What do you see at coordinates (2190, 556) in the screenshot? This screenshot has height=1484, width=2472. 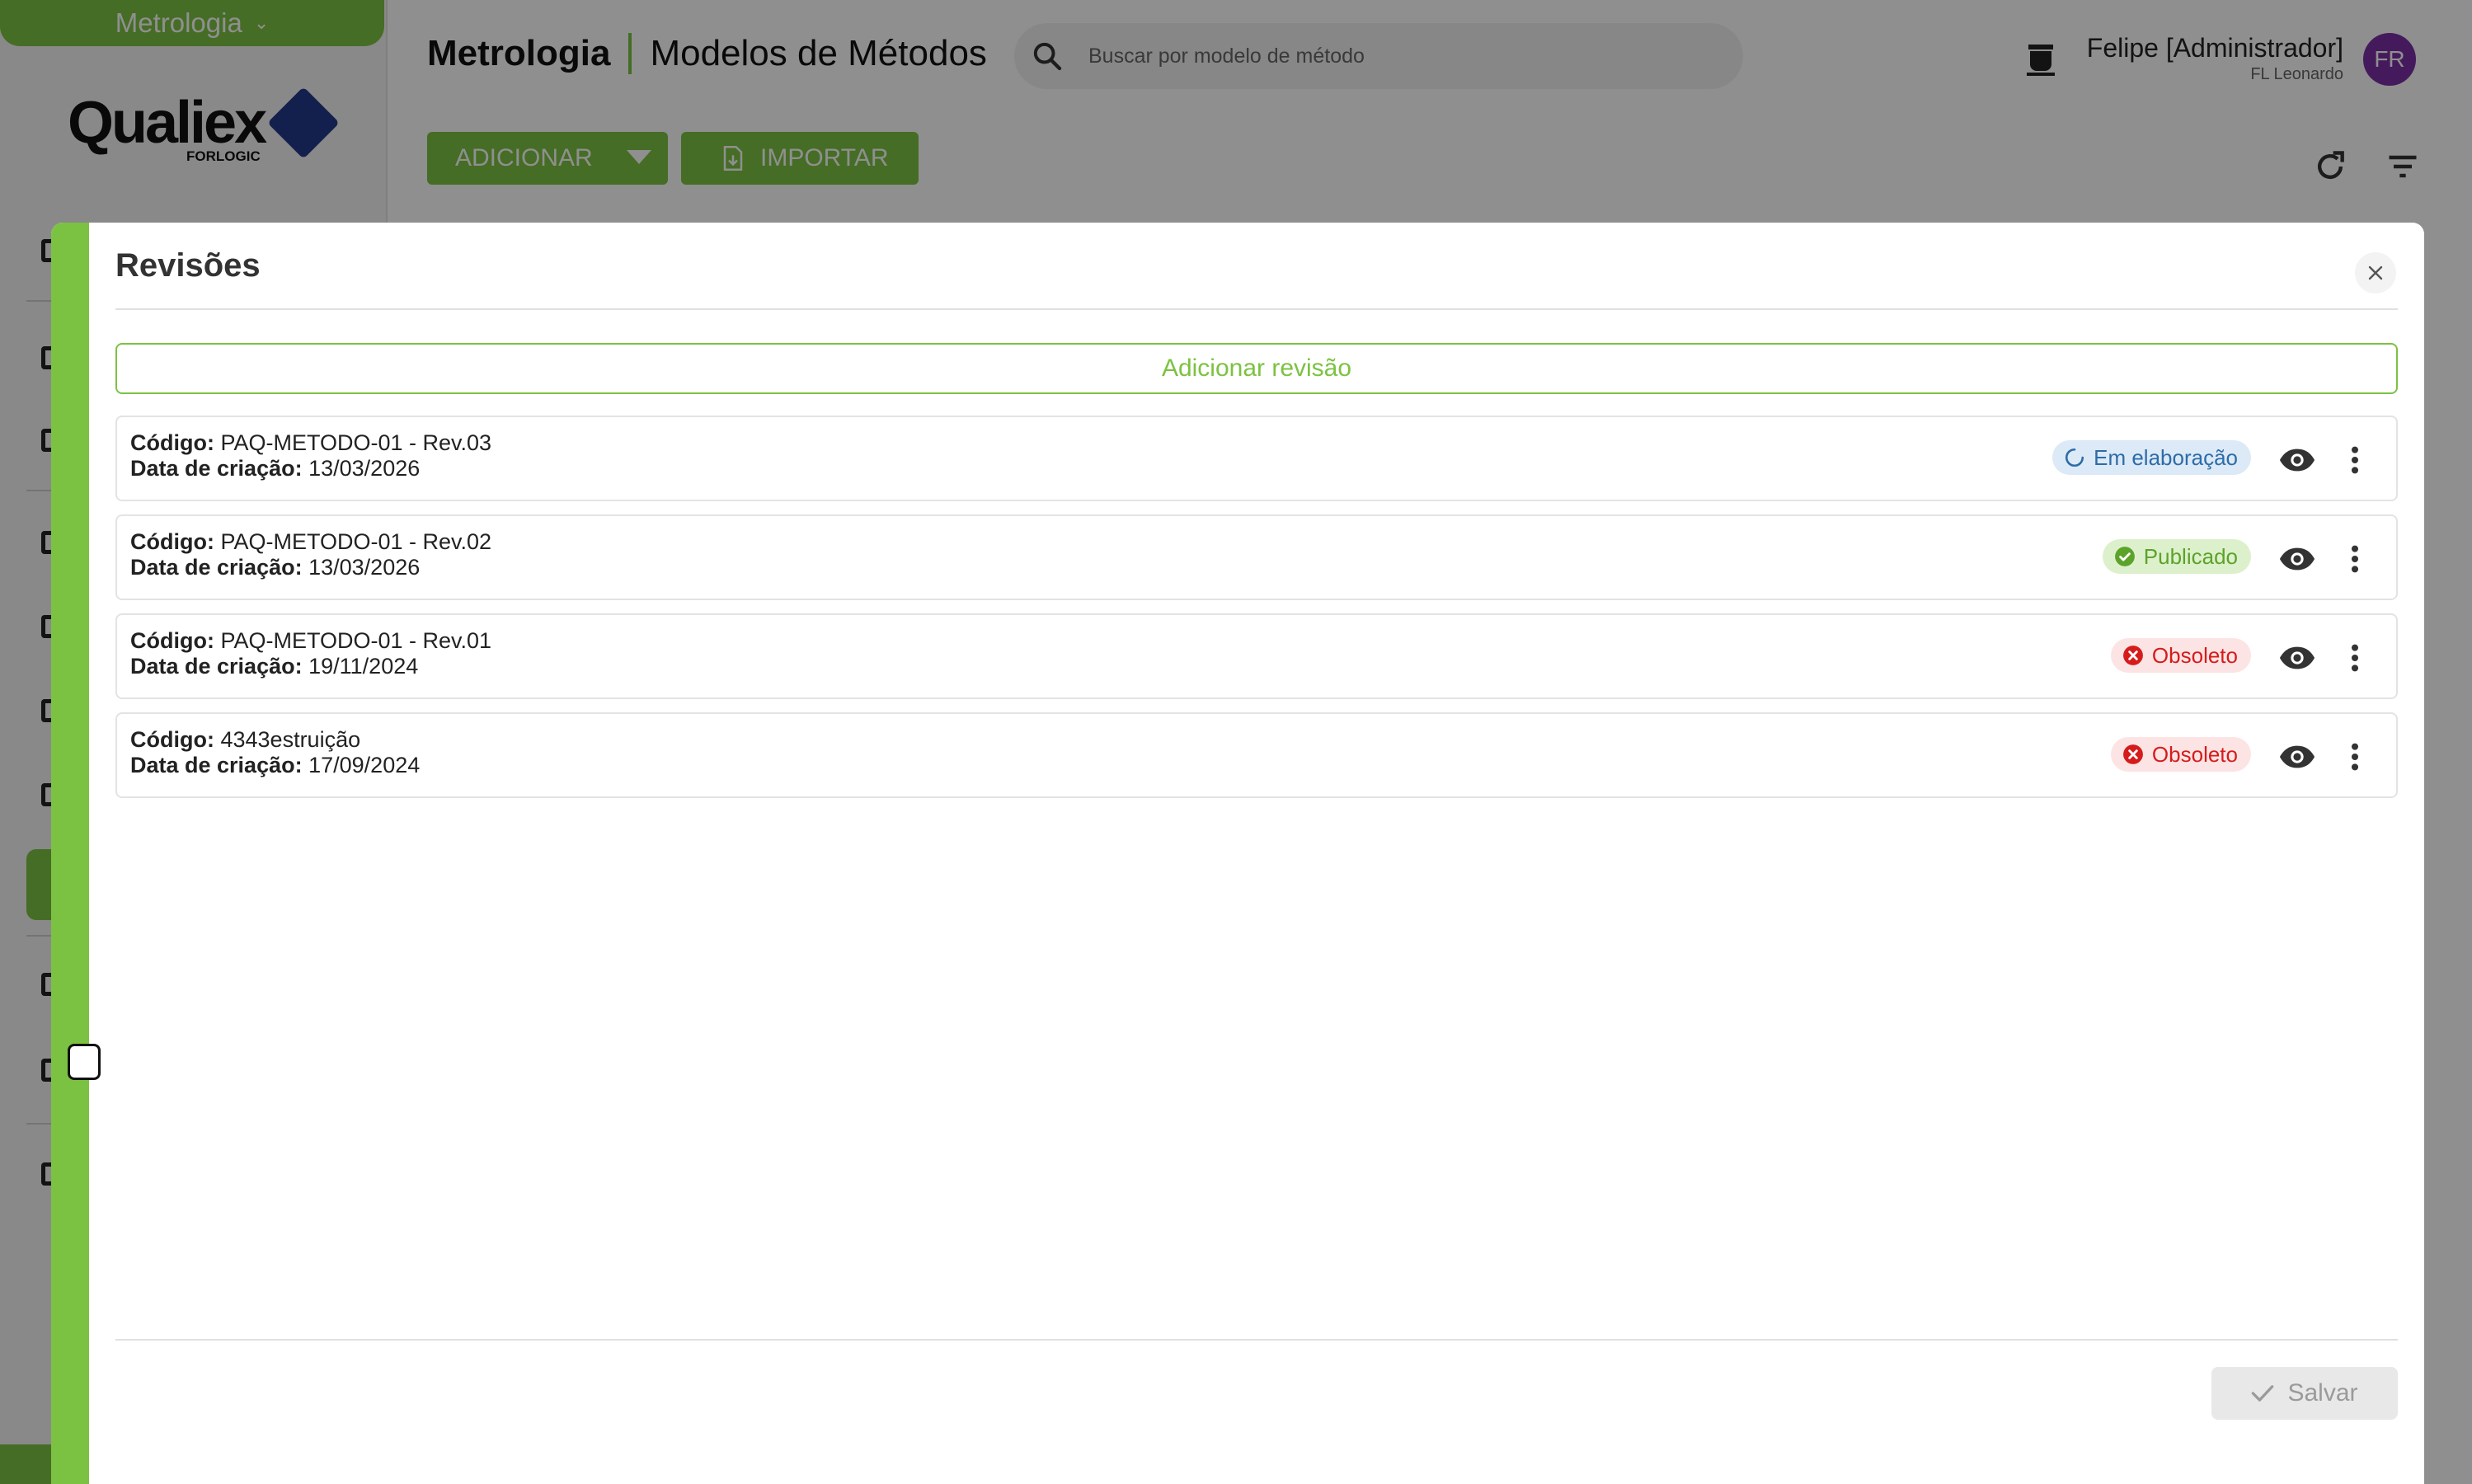 I see `status-badge-label: Publicado` at bounding box center [2190, 556].